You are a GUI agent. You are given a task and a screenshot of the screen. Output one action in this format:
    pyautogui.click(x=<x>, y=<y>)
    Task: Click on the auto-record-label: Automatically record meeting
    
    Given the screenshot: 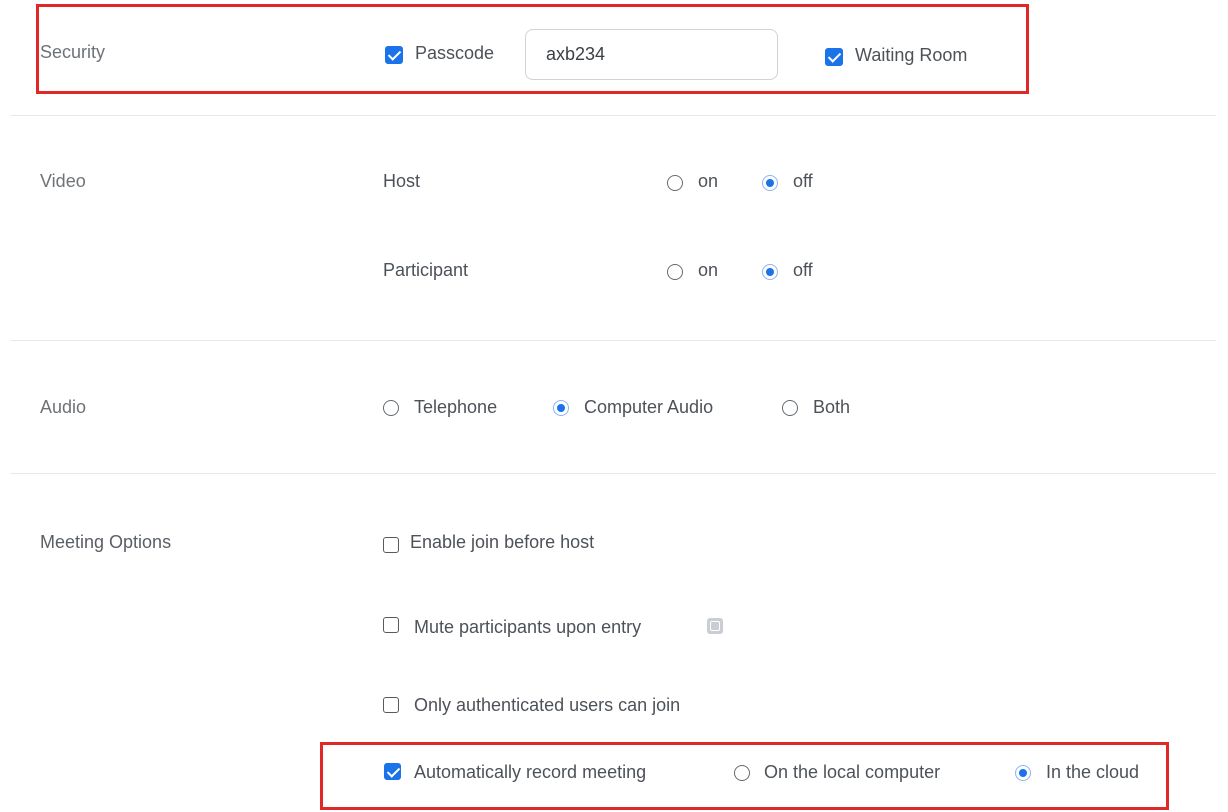 What is the action you would take?
    pyautogui.click(x=530, y=772)
    